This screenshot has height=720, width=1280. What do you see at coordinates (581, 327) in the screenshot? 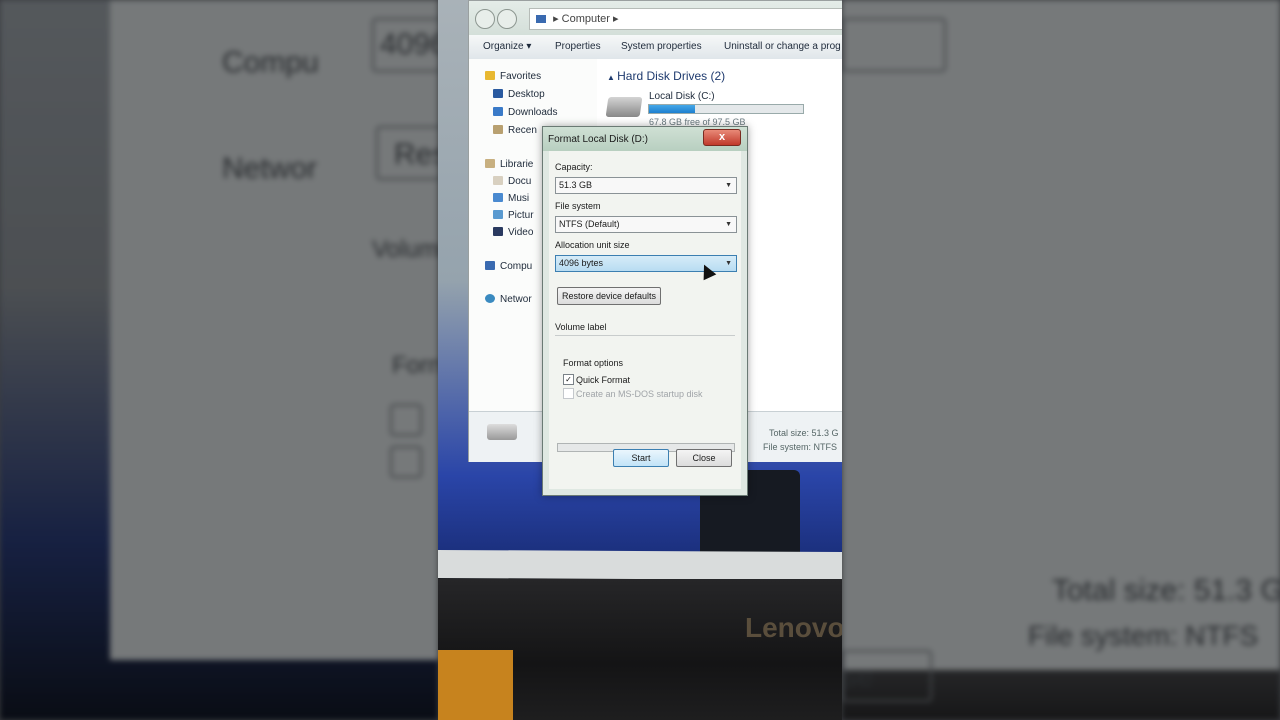
I see `volume-label-caption: Volume label` at bounding box center [581, 327].